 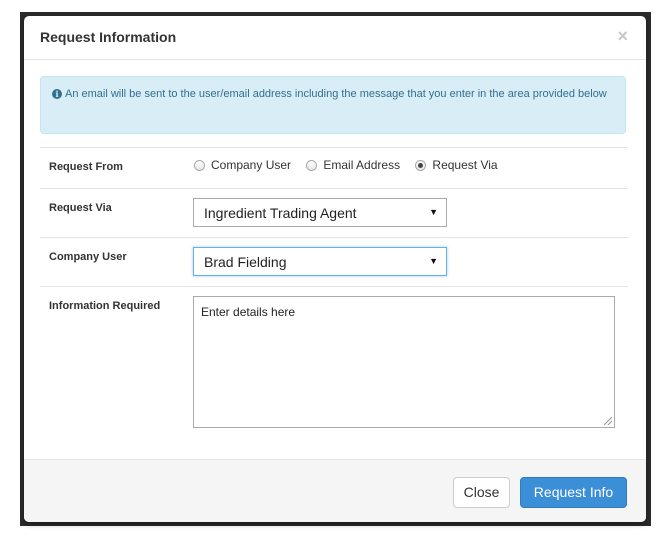 What do you see at coordinates (248, 312) in the screenshot?
I see `textarea-placeholder: Enter details here` at bounding box center [248, 312].